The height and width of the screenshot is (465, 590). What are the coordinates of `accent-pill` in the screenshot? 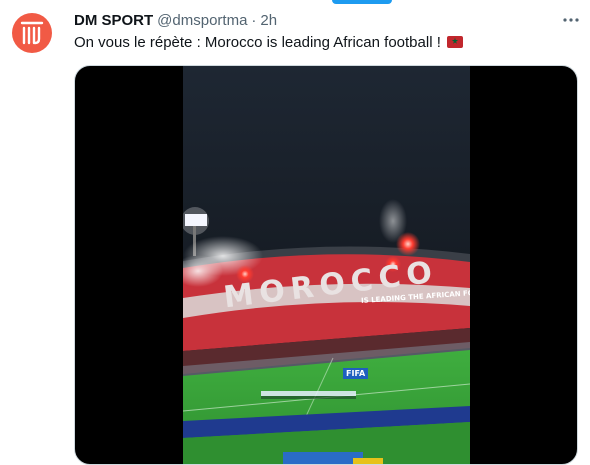 It's located at (362, 2).